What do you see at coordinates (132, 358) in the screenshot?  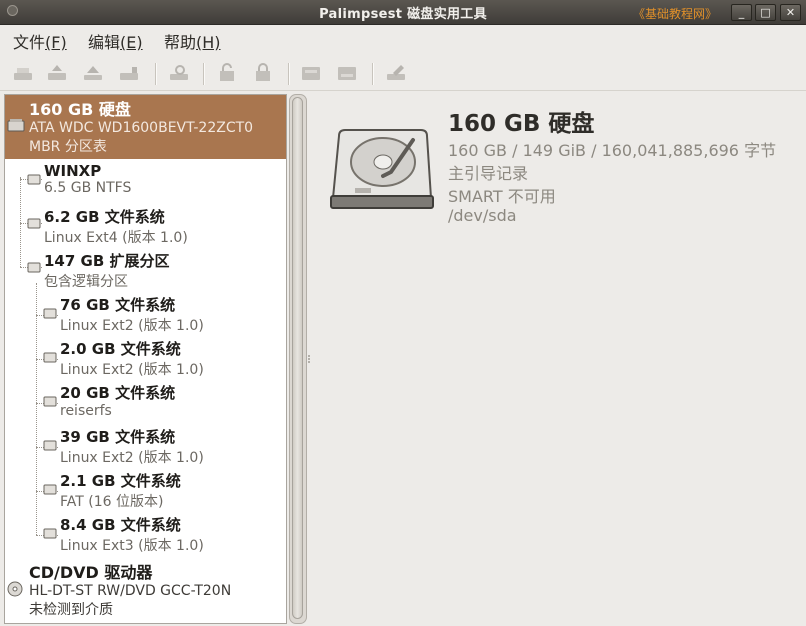 I see `tree-item-logical-partition: 2.0 GB 文件系统 Linux Ext2 (版本 1.0)` at bounding box center [132, 358].